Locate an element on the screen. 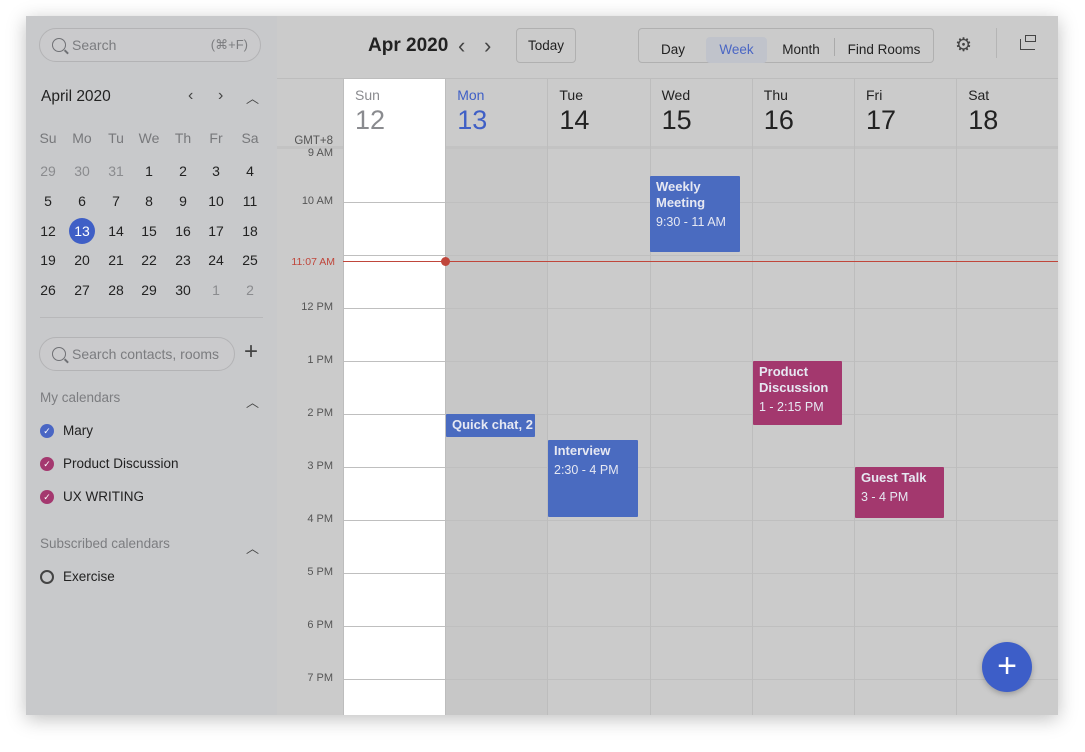 The height and width of the screenshot is (752, 1085). day-date: 14 is located at coordinates (574, 120).